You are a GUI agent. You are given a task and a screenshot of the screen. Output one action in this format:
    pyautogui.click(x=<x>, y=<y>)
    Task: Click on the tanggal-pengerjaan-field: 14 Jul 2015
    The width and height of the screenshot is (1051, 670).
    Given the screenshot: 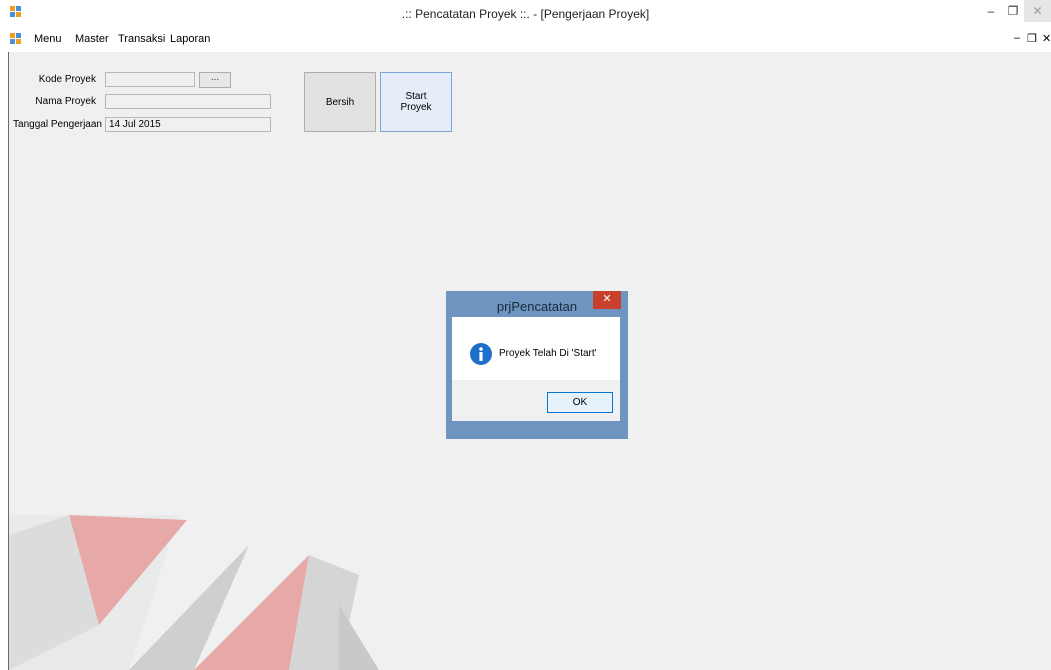 What is the action you would take?
    pyautogui.click(x=188, y=124)
    